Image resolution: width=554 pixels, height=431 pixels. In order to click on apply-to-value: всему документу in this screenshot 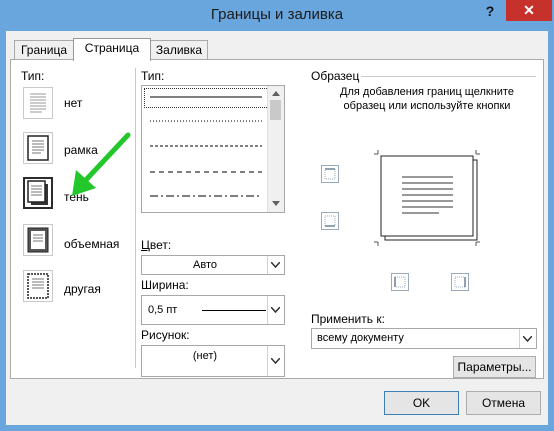, I will do `click(360, 338)`.